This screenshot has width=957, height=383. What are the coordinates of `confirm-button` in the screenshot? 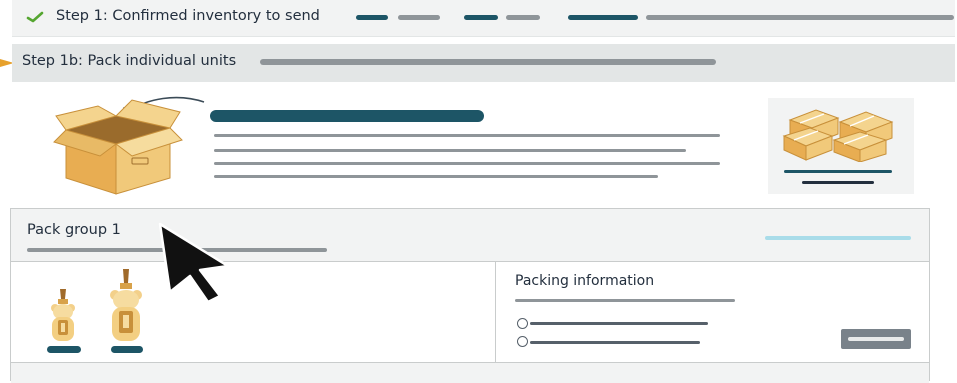 It's located at (876, 339).